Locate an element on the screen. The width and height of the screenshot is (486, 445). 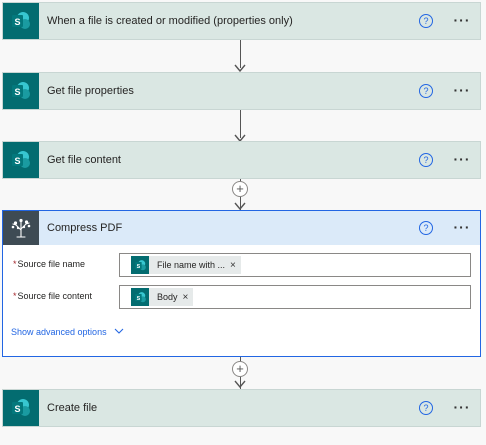
step-create-file: S Create file ? ··· is located at coordinates (241, 408).